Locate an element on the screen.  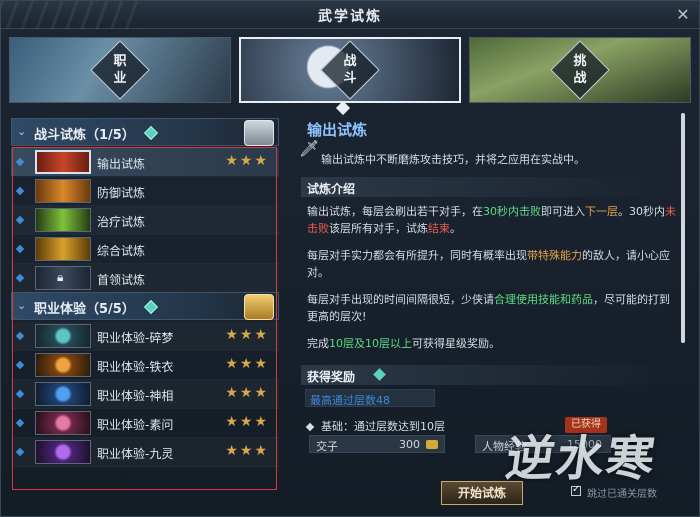
item-label: 职业体验-九灵 is located at coordinates (135, 454).